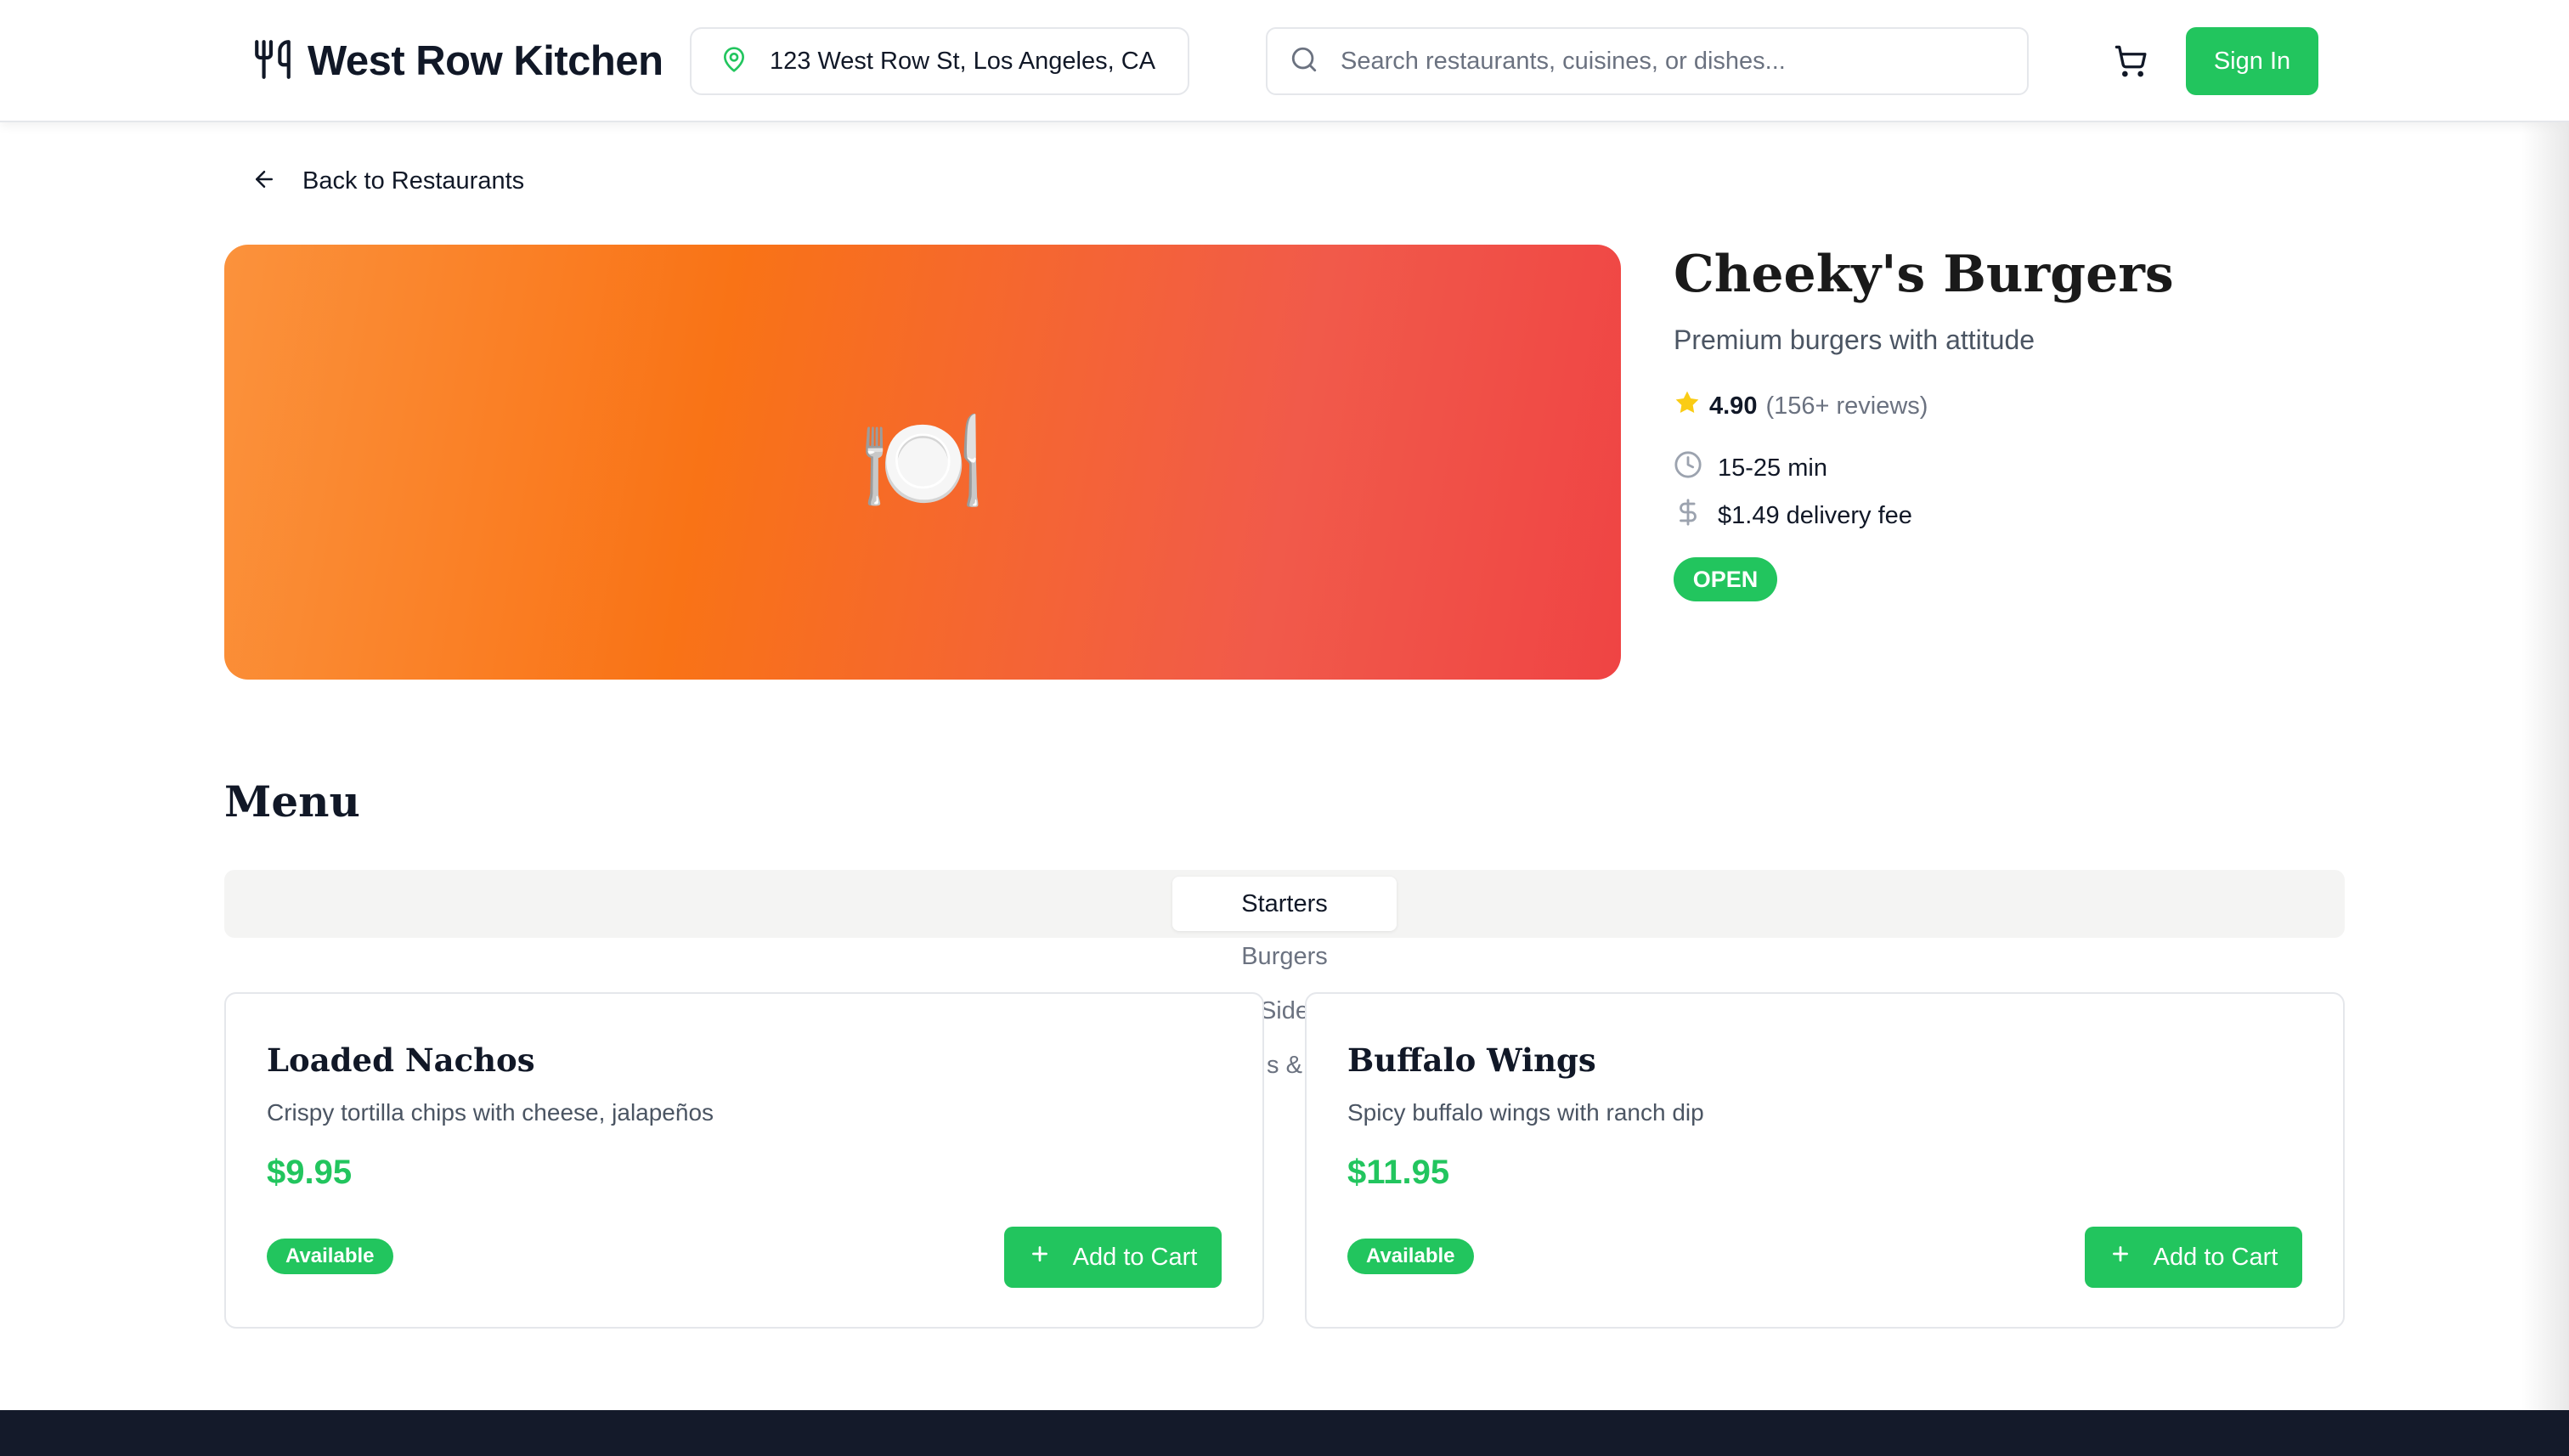 This screenshot has height=1456, width=2569. I want to click on delivery-time: 15-25 min, so click(1751, 468).